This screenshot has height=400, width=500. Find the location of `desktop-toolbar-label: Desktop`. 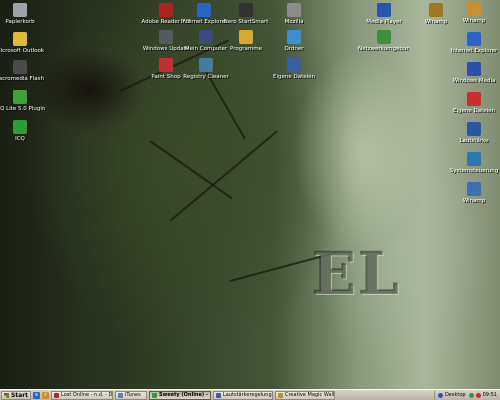

desktop-toolbar-label: Desktop is located at coordinates (455, 395).